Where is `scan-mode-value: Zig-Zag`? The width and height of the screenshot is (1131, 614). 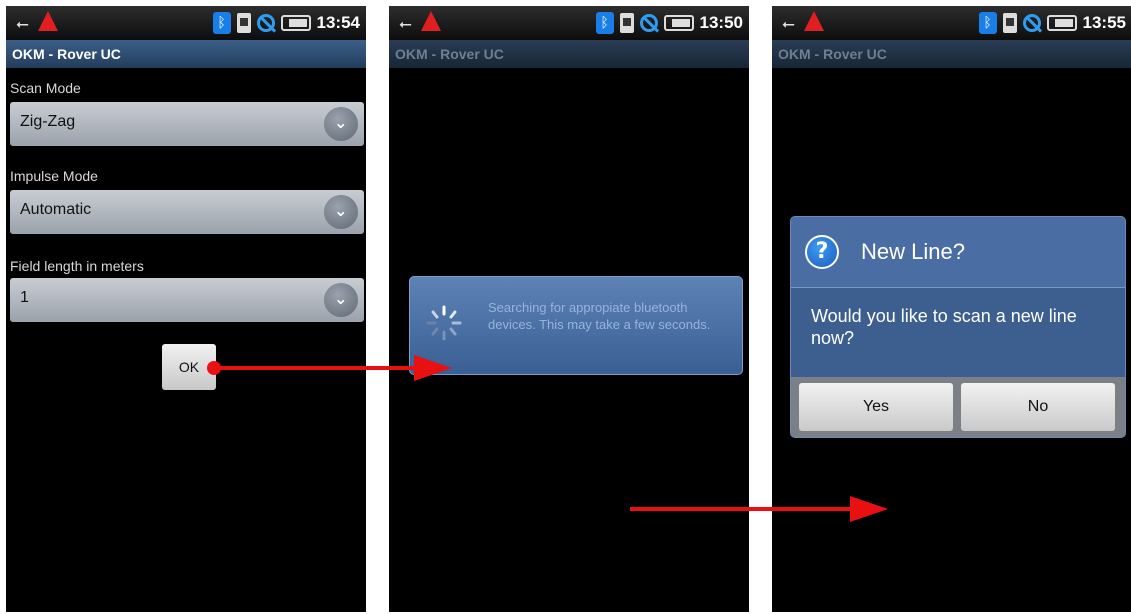 scan-mode-value: Zig-Zag is located at coordinates (48, 121).